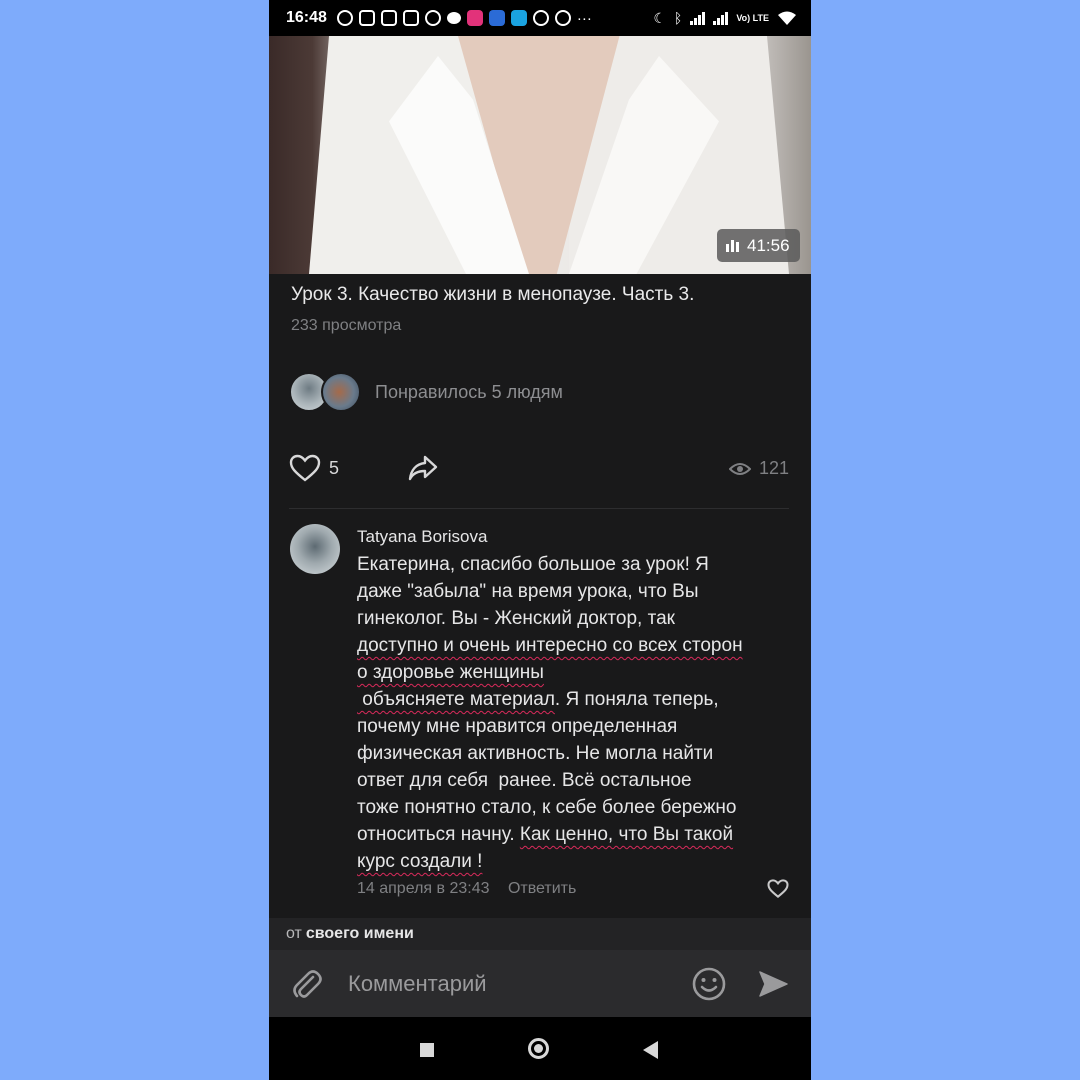  What do you see at coordinates (584, 18) in the screenshot?
I see `more-icon: ···` at bounding box center [584, 18].